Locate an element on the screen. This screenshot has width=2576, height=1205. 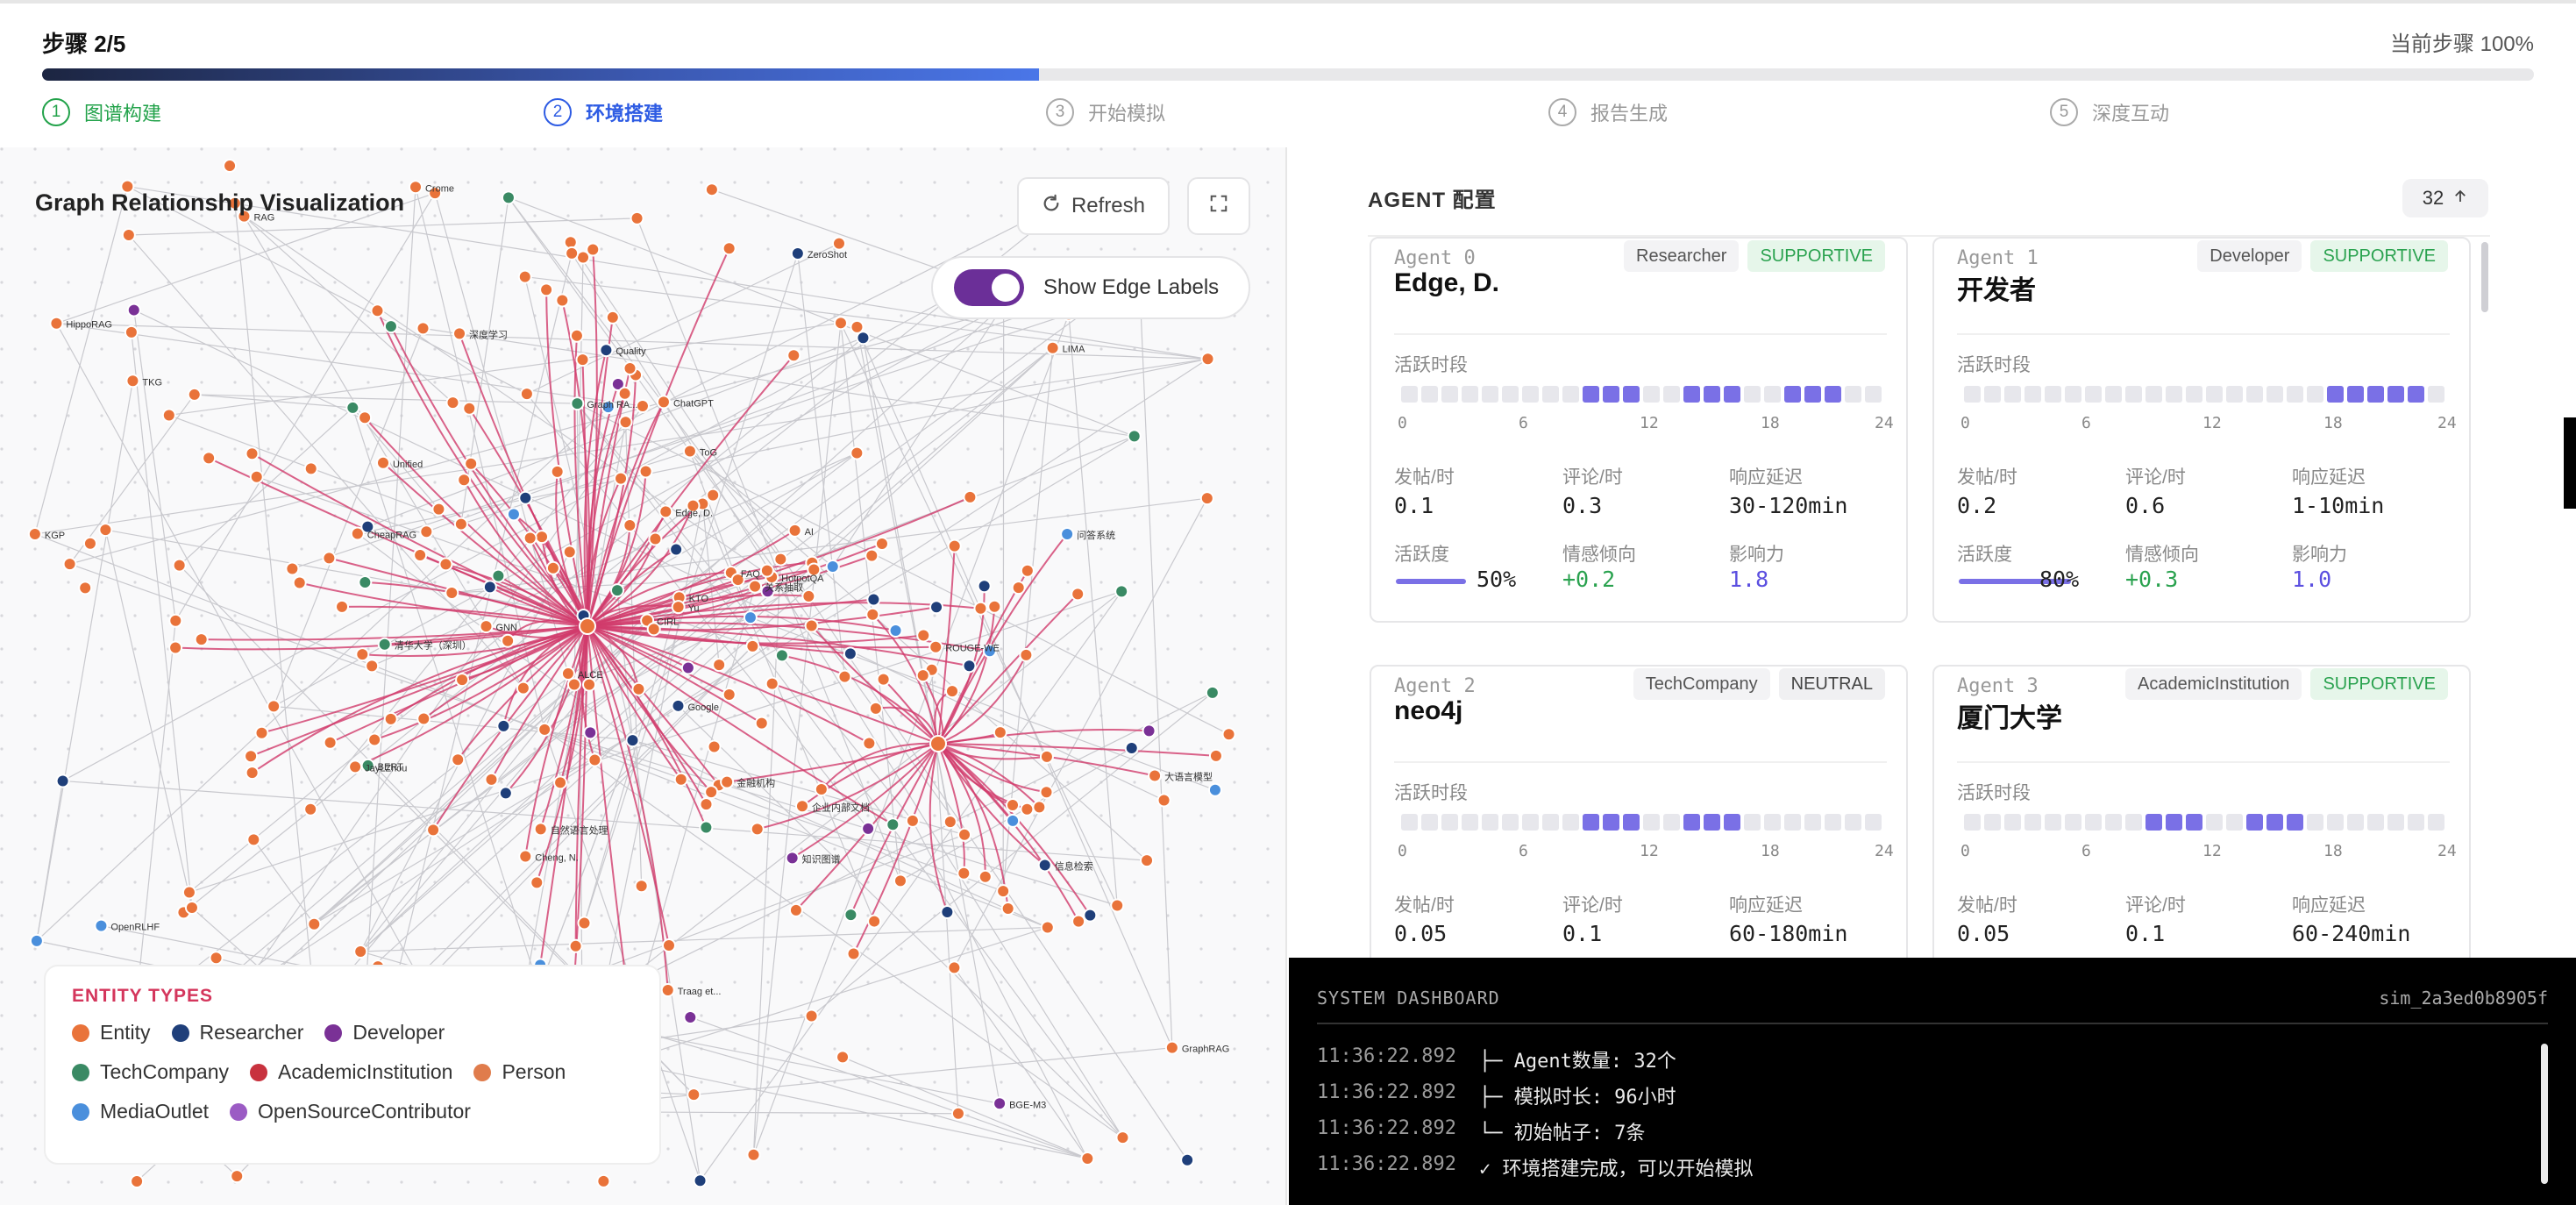
refresh-button: Refresh is located at coordinates (1093, 206).